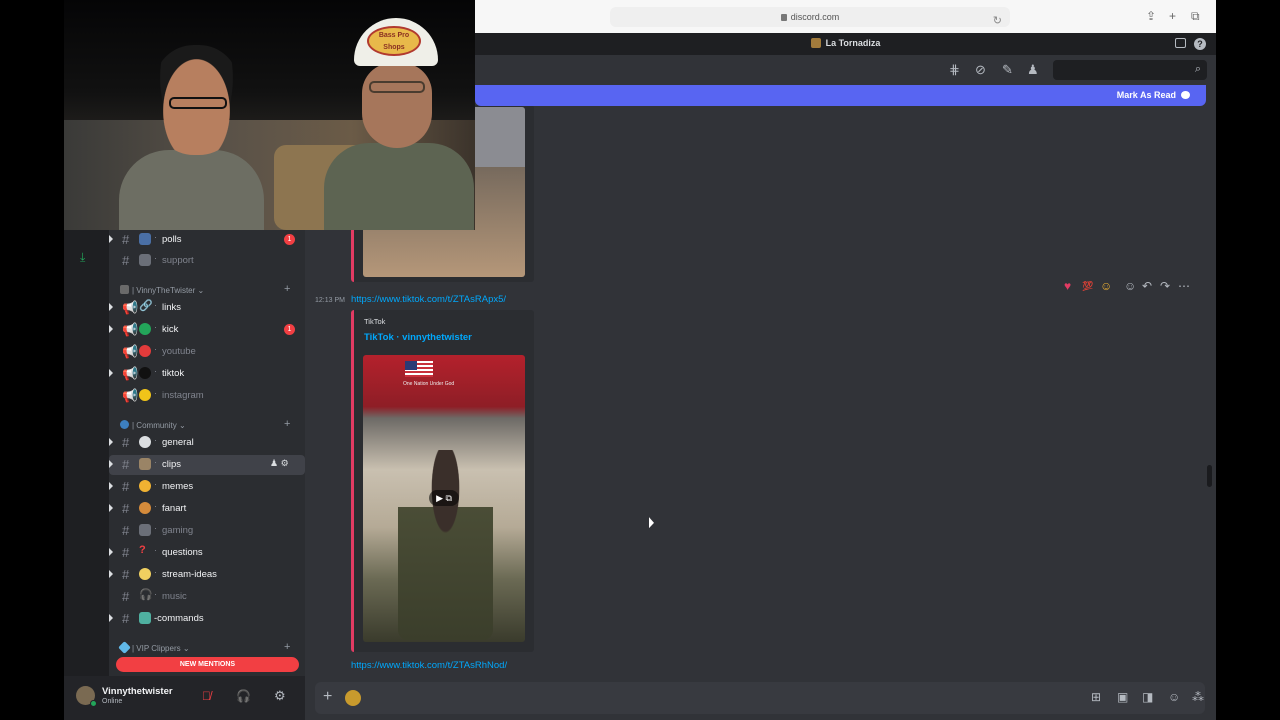  I want to click on member-list-icon: ♟, so click(1033, 70).